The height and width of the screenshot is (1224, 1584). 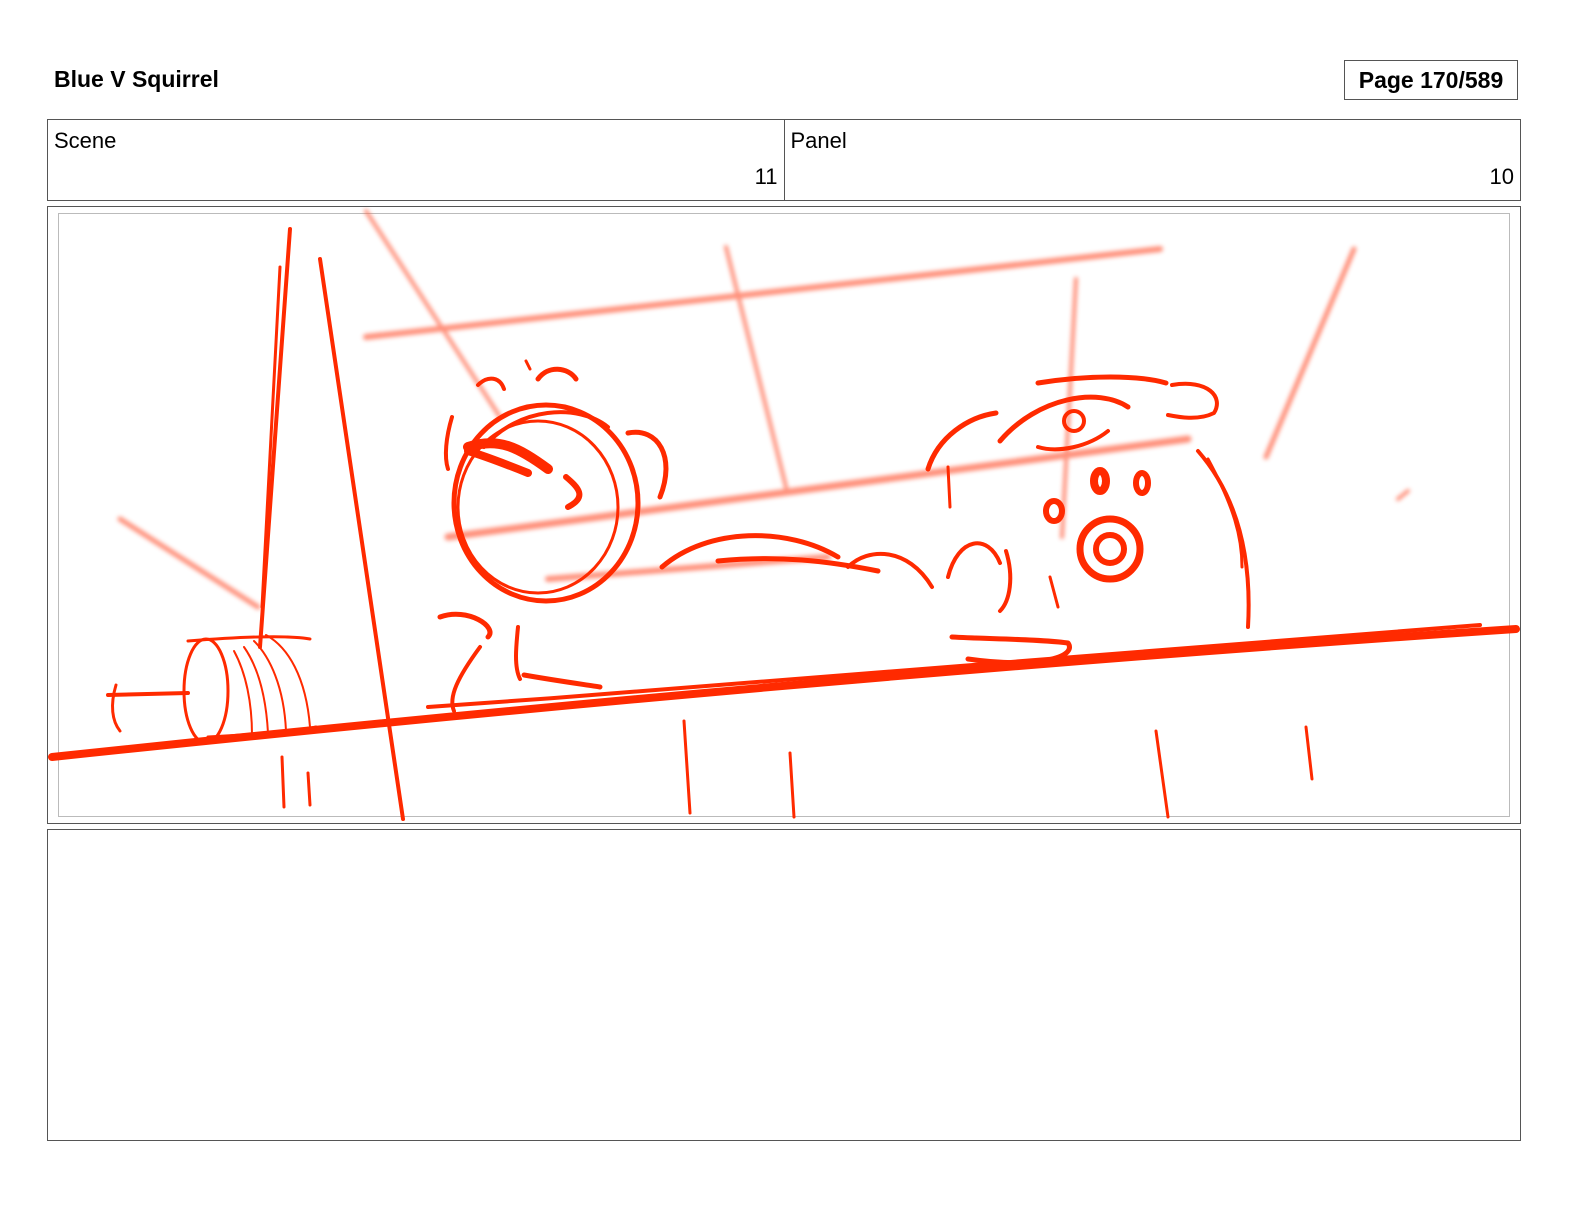 I want to click on scene-cell: Scene 11, so click(x=416, y=160).